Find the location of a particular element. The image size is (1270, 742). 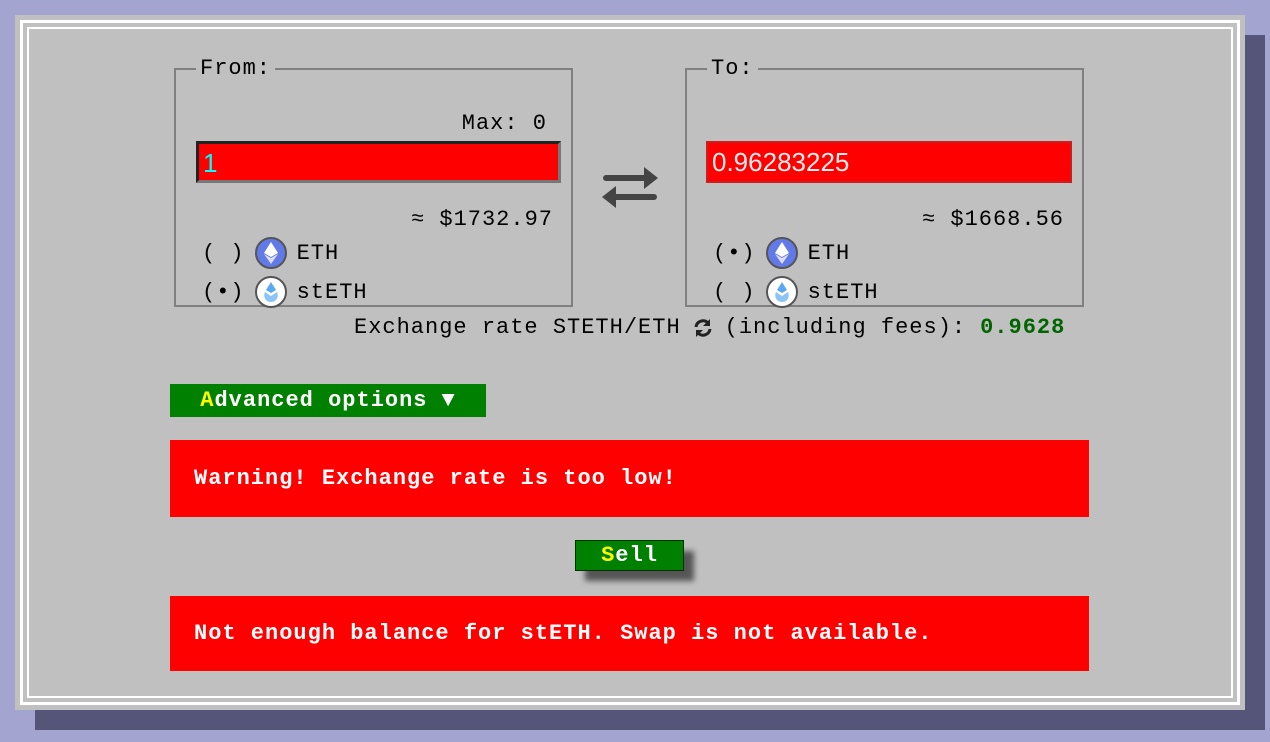

refresh-icon is located at coordinates (703, 328).